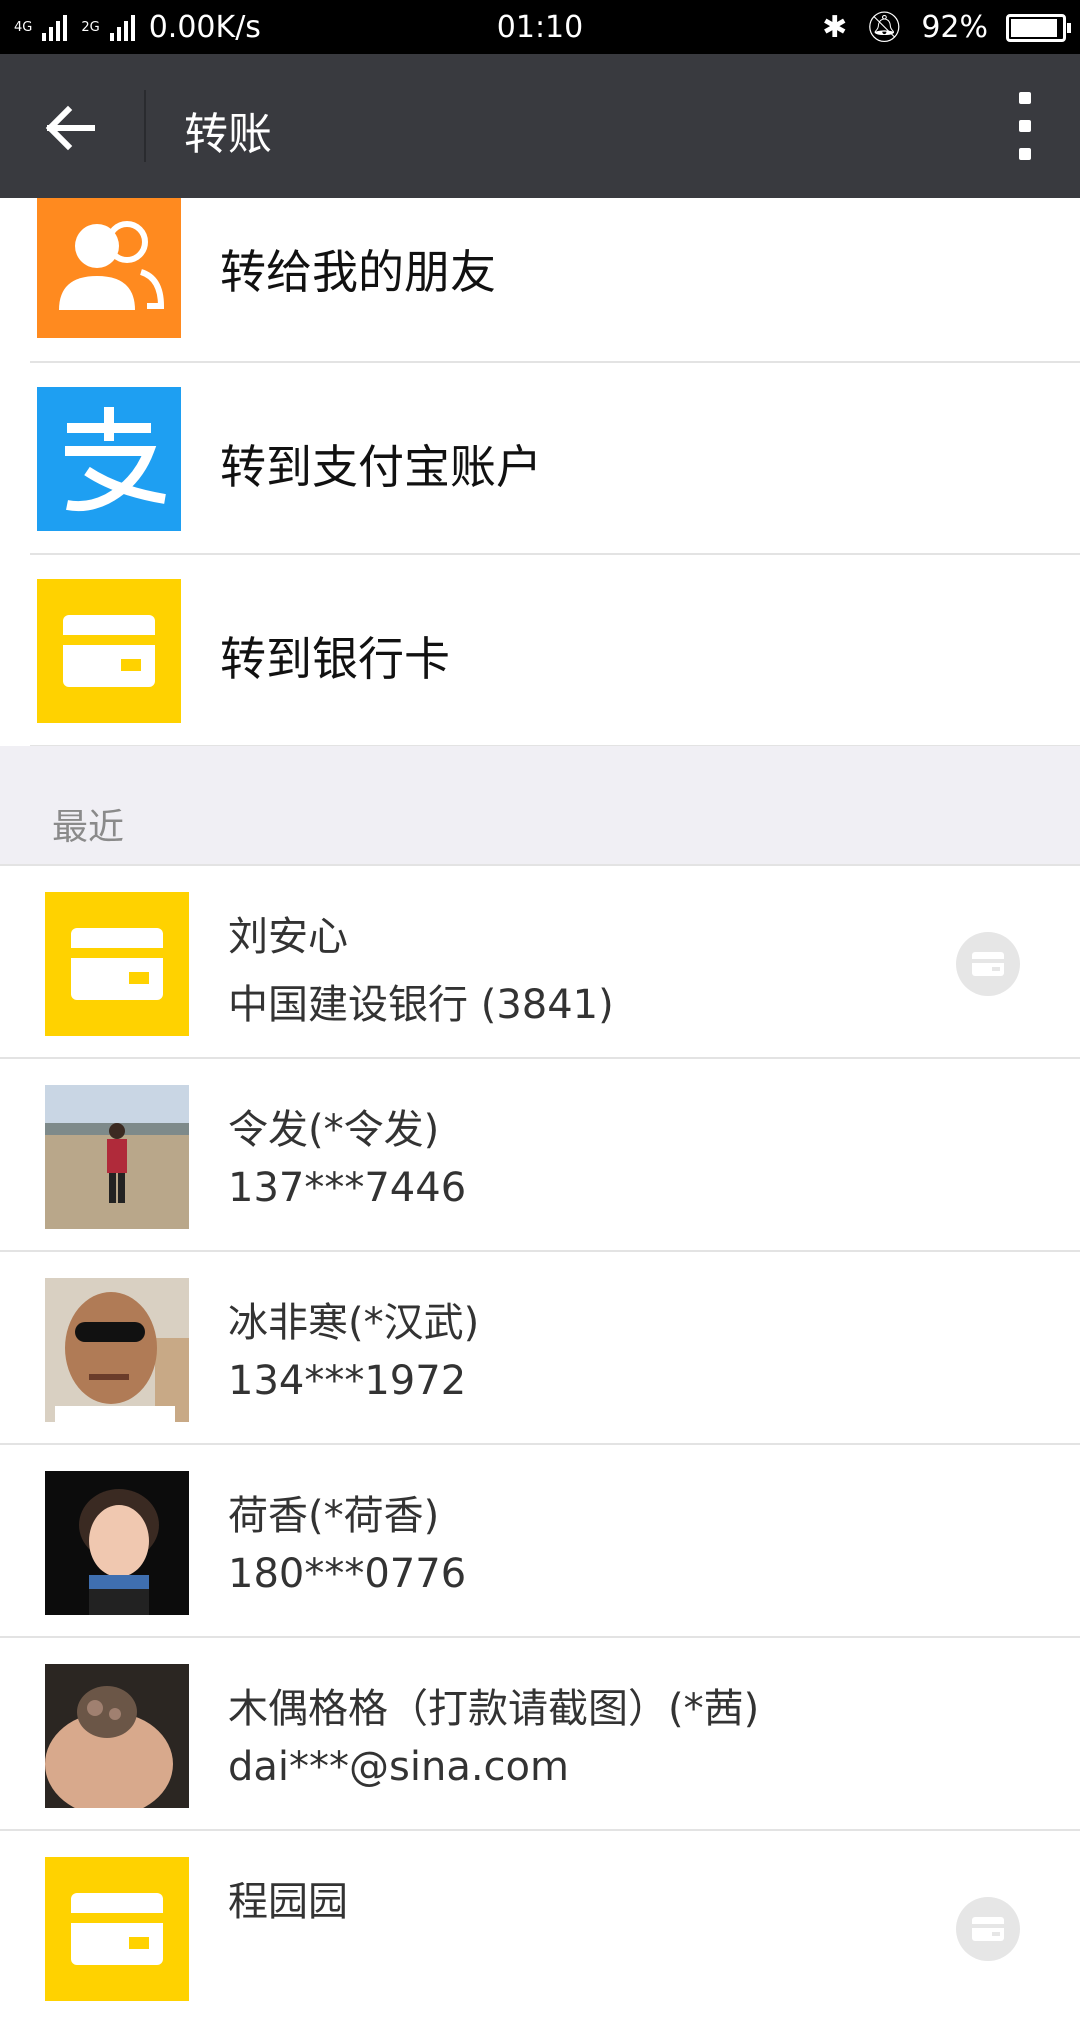  What do you see at coordinates (835, 27) in the screenshot?
I see `bluetooth-icon: ✱` at bounding box center [835, 27].